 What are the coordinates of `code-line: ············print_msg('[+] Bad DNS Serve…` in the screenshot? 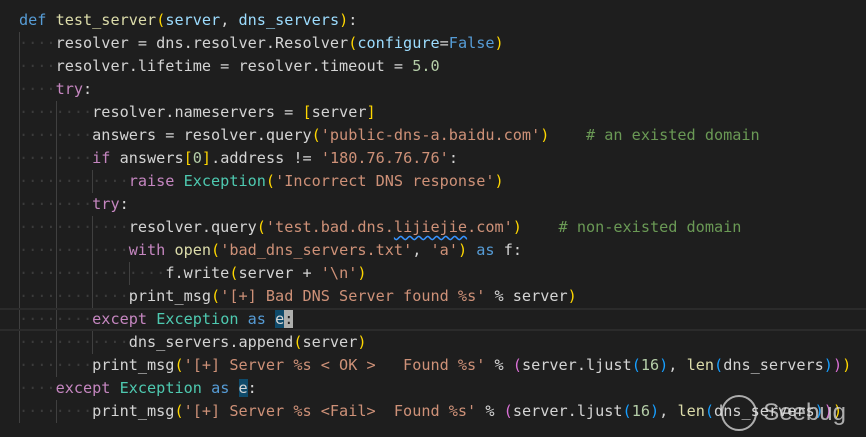 It's located at (433, 296).